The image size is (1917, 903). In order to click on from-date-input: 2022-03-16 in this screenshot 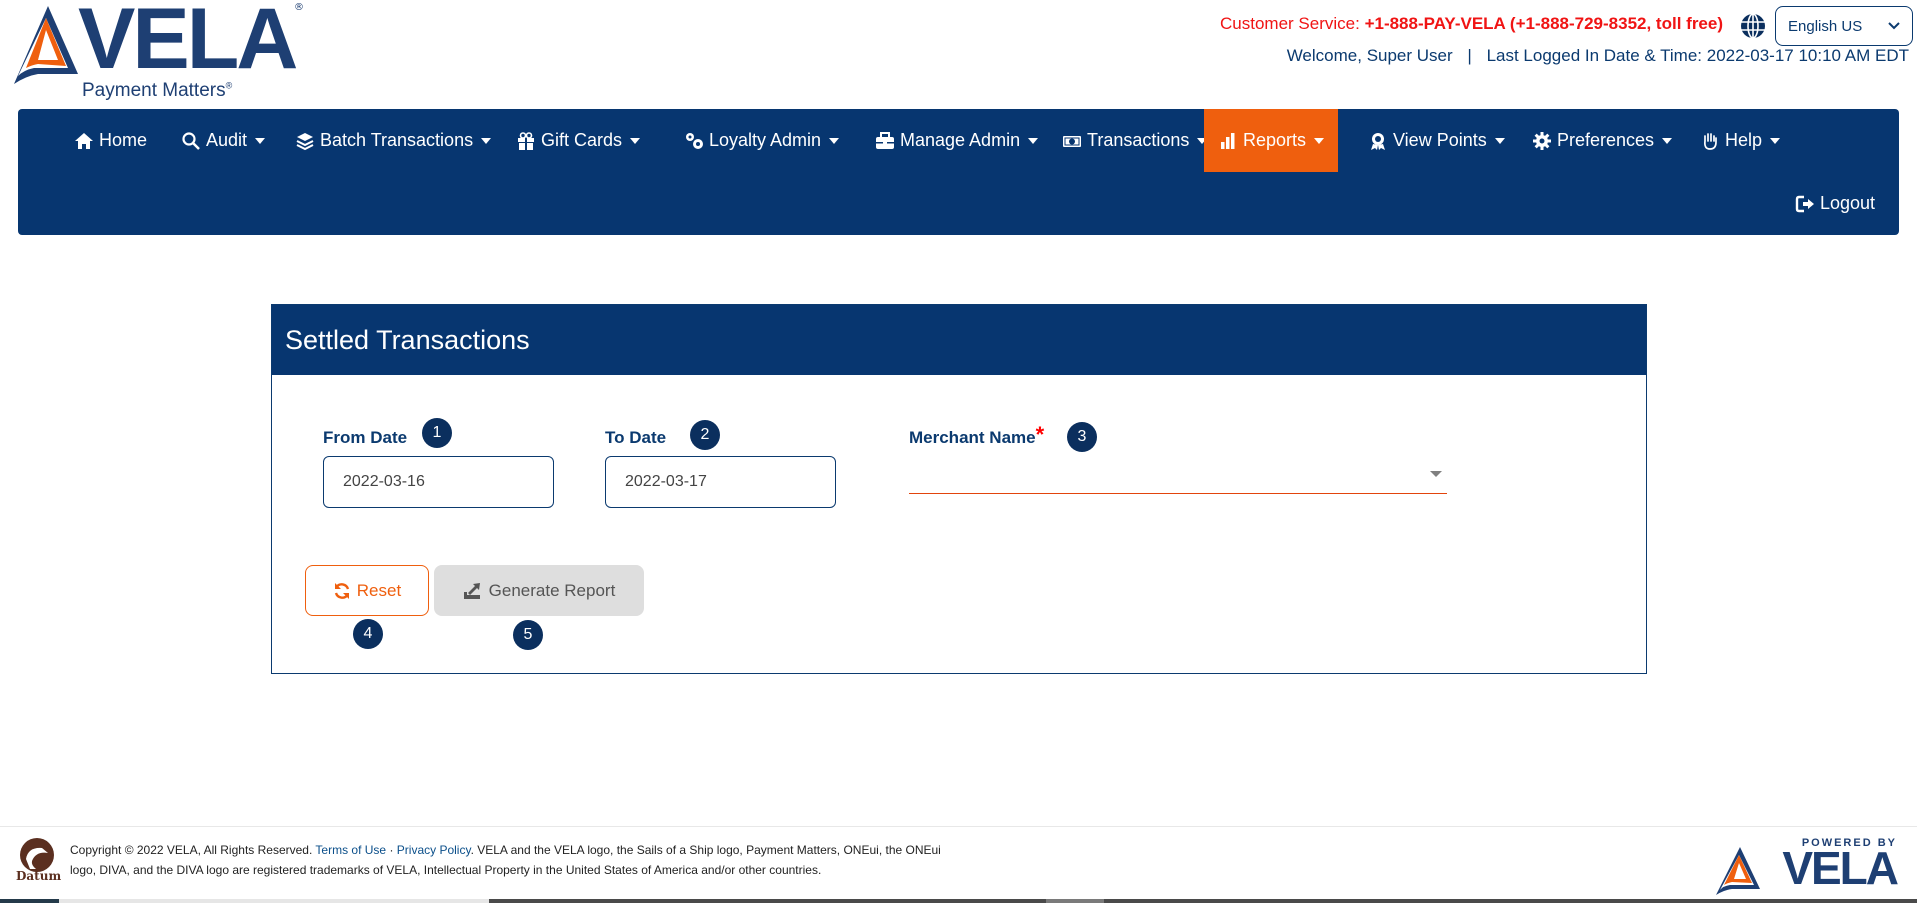, I will do `click(438, 482)`.